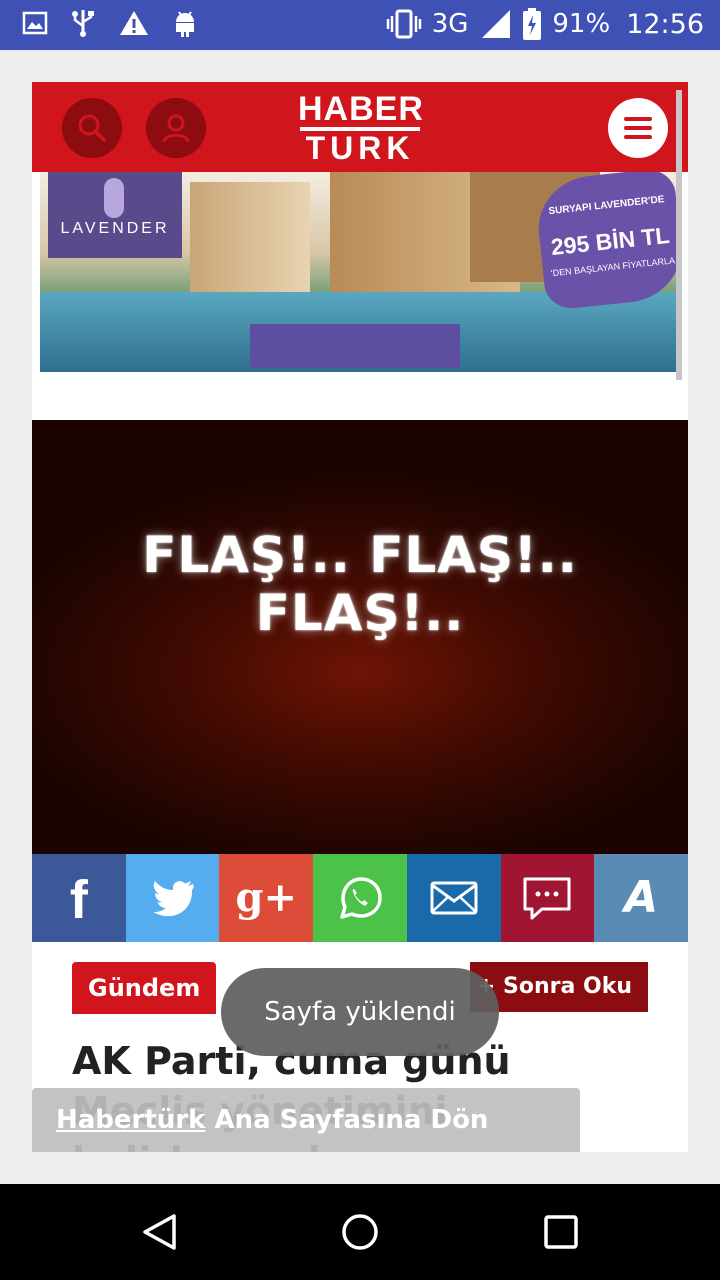 The width and height of the screenshot is (720, 1280). What do you see at coordinates (160, 1232) in the screenshot?
I see `back-icon` at bounding box center [160, 1232].